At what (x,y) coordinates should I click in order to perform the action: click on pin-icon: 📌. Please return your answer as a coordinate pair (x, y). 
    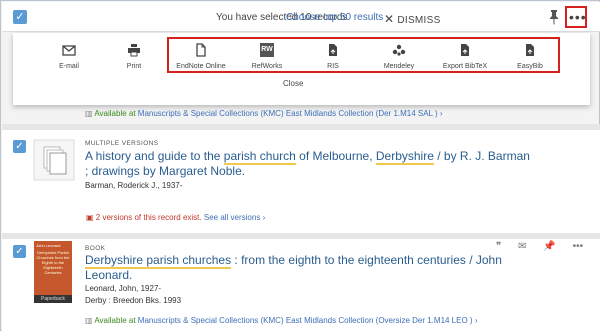
    Looking at the image, I should click on (549, 246).